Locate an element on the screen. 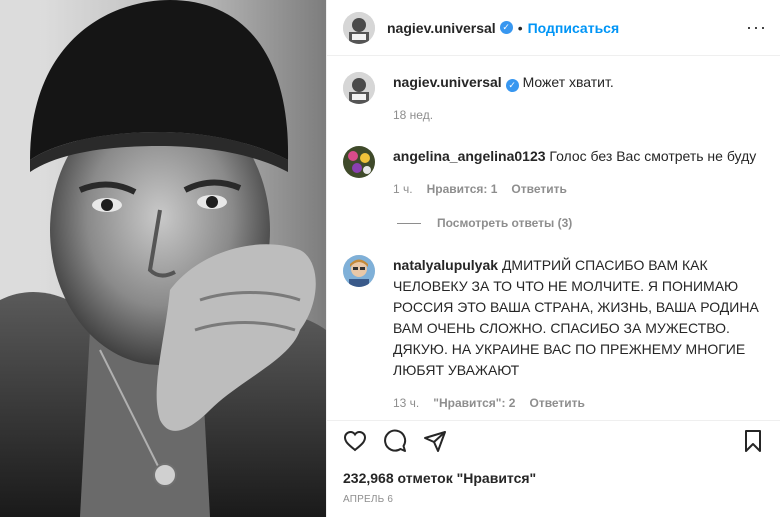 The width and height of the screenshot is (780, 517). view-replies-button: Посмотреть ответы (3) is located at coordinates (484, 223).